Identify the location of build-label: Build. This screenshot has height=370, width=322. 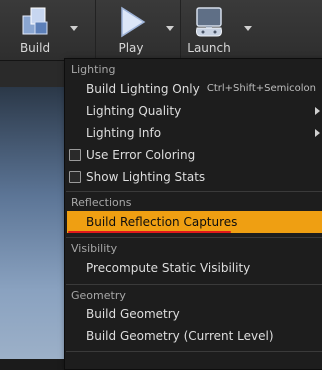
(35, 48).